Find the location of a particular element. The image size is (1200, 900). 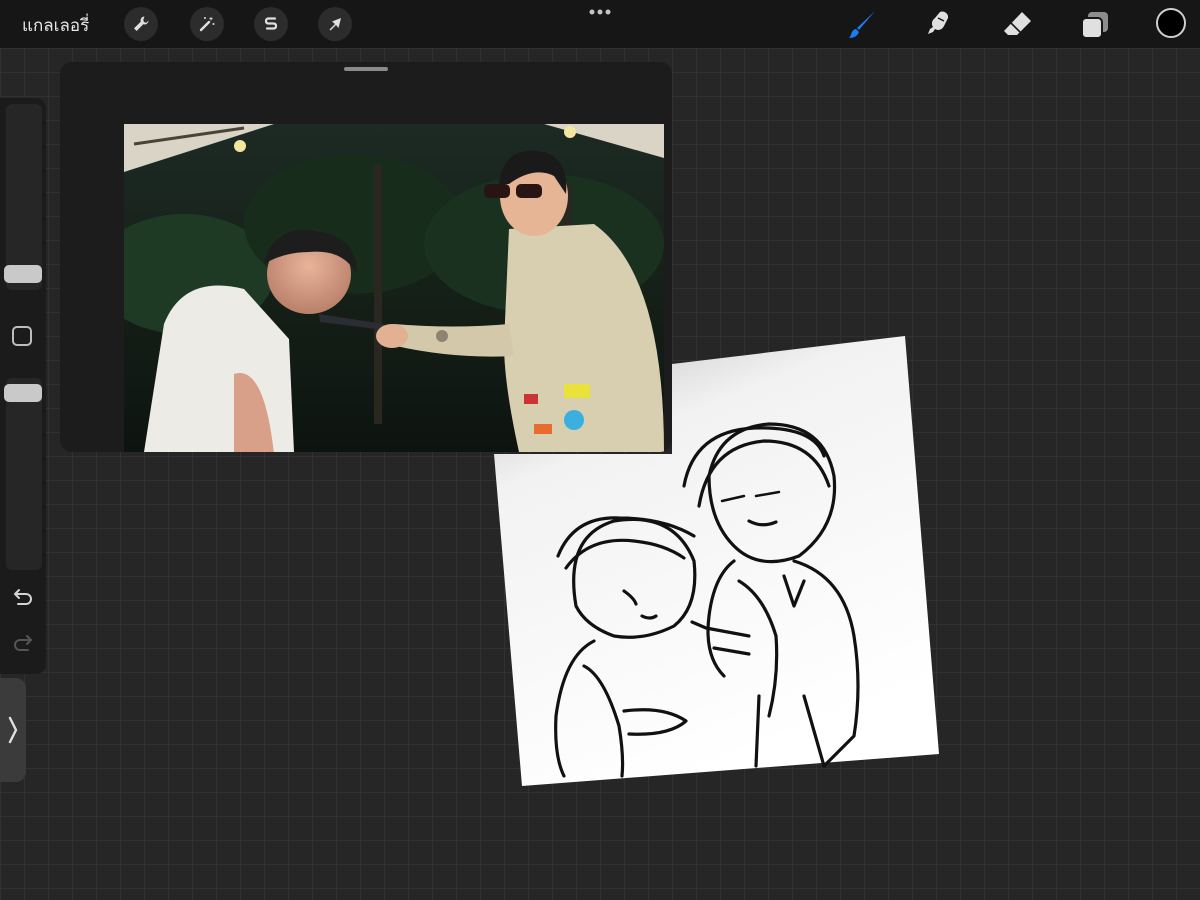

undo-button is located at coordinates (23, 599).